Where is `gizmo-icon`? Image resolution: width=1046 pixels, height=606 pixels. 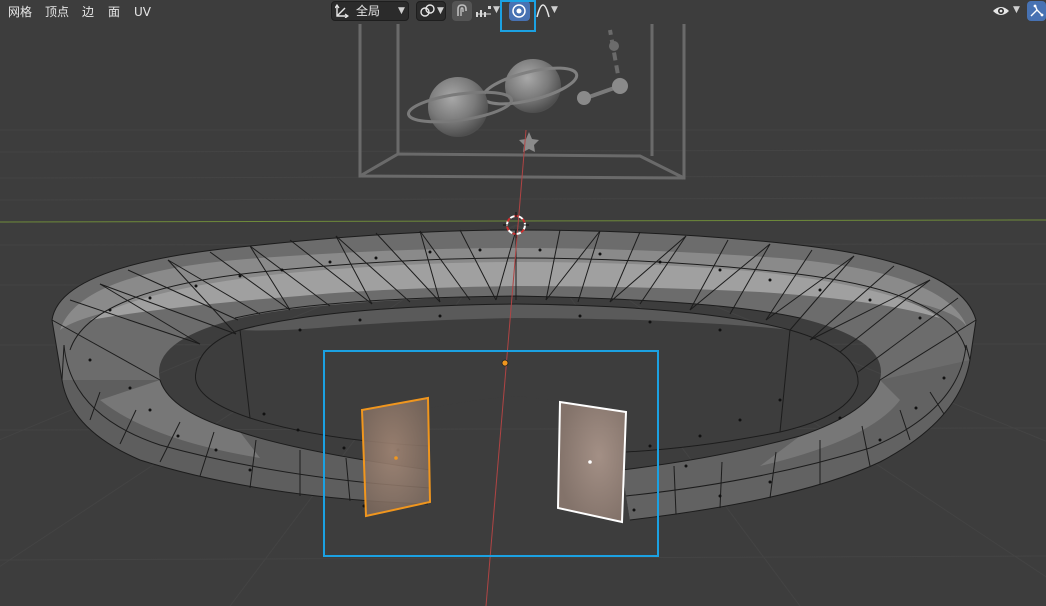 gizmo-icon is located at coordinates (1037, 10).